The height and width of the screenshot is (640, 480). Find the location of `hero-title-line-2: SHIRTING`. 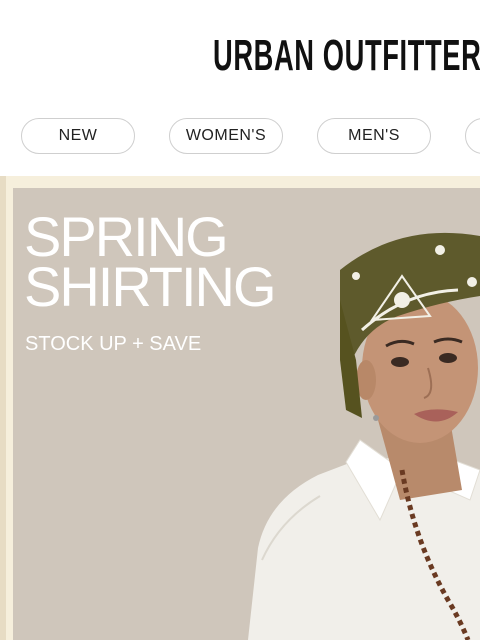

hero-title-line-2: SHIRTING is located at coordinates (150, 286).